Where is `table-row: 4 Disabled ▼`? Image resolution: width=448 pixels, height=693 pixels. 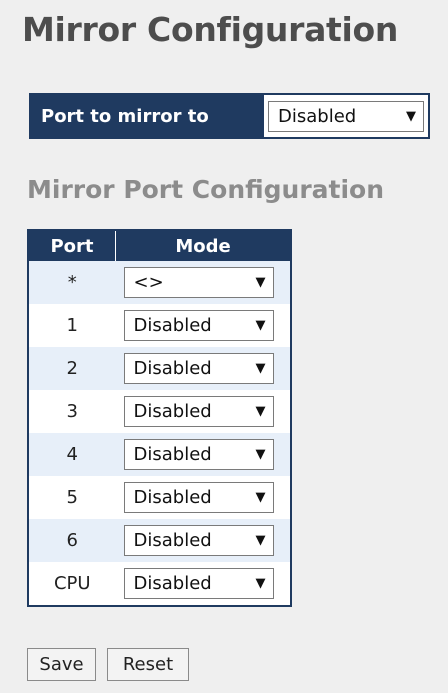
table-row: 4 Disabled ▼ is located at coordinates (159, 454).